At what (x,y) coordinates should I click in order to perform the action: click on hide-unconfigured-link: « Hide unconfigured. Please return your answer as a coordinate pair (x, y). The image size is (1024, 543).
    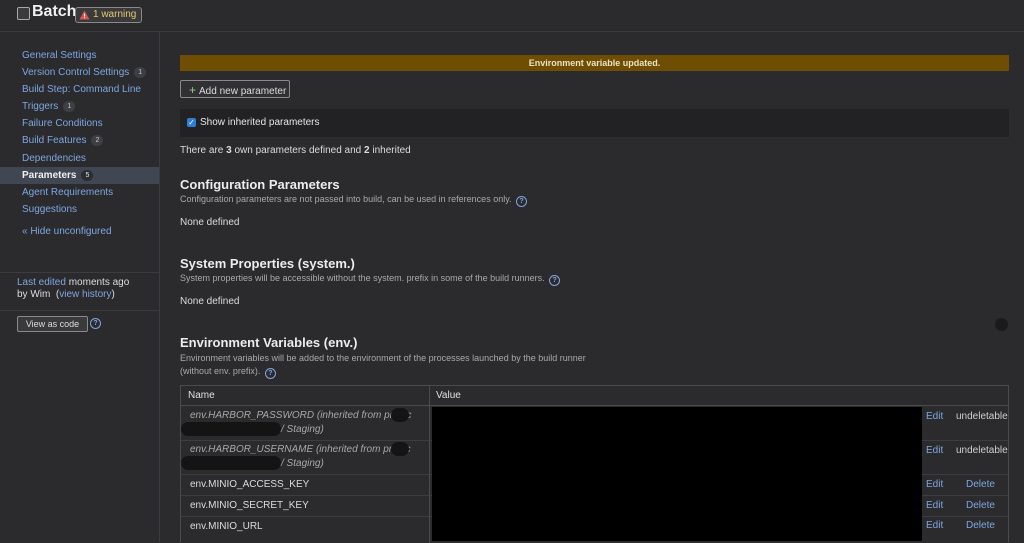
    Looking at the image, I should click on (67, 231).